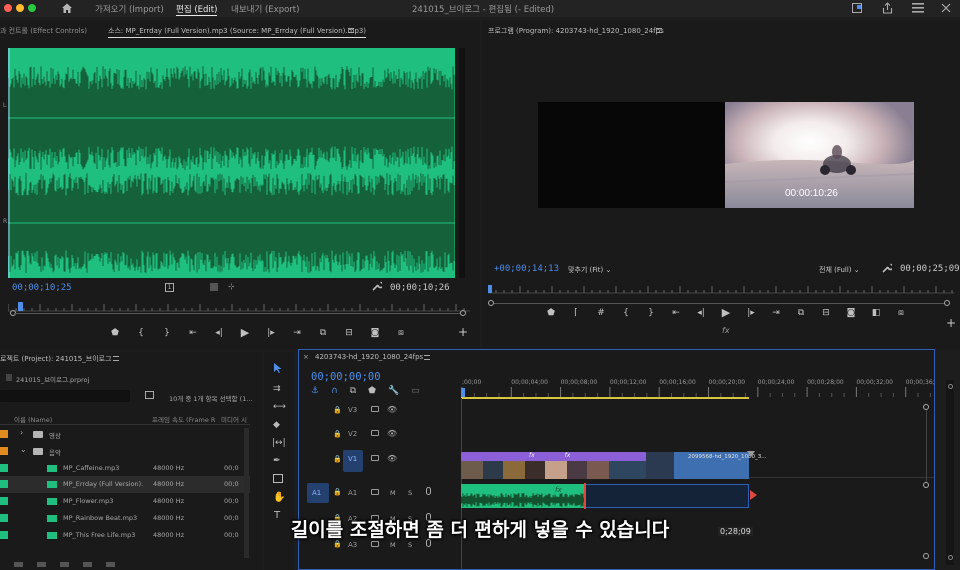 Image resolution: width=960 pixels, height=570 pixels. I want to click on home-icon, so click(67, 8).